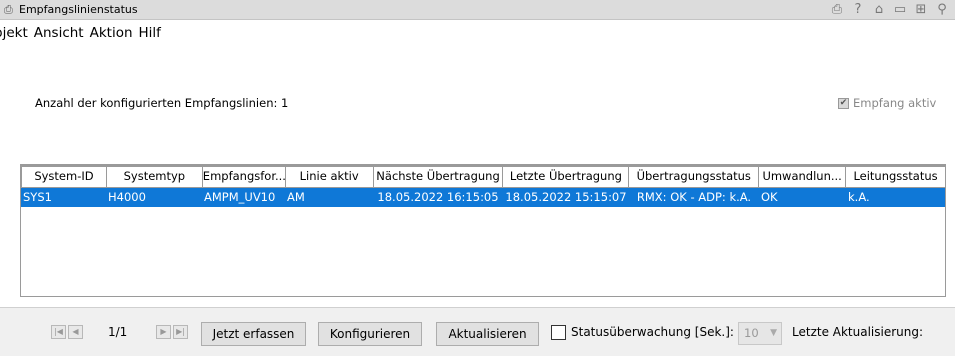 This screenshot has width=955, height=356. I want to click on empfang-active-label: Empfang aktiv, so click(895, 103).